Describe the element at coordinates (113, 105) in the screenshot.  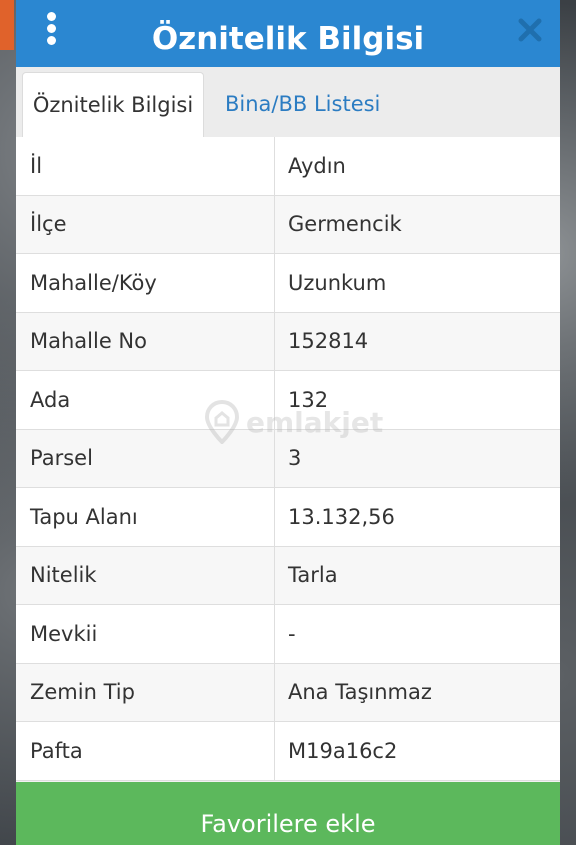
I see `tab-oznitelik-bilgisi: Öznitelik Bilgisi` at that location.